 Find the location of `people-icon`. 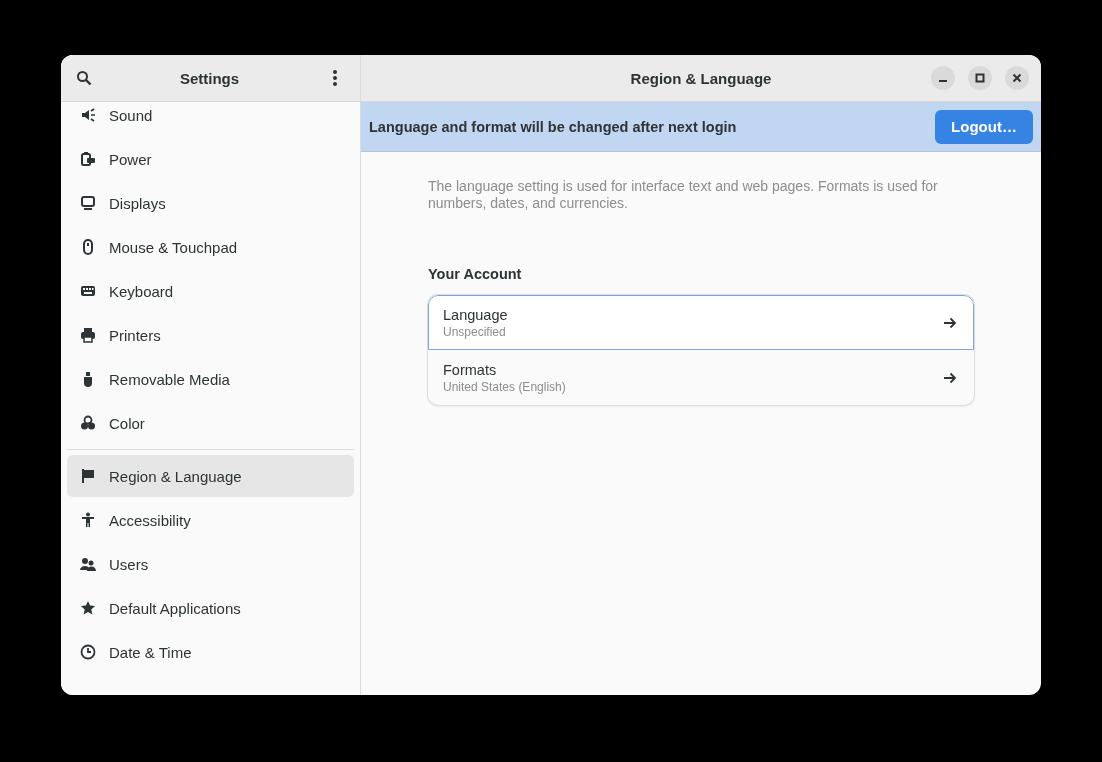

people-icon is located at coordinates (88, 564).